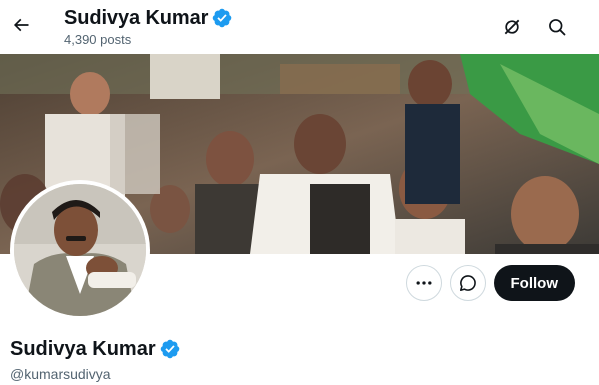  I want to click on more-button, so click(423, 283).